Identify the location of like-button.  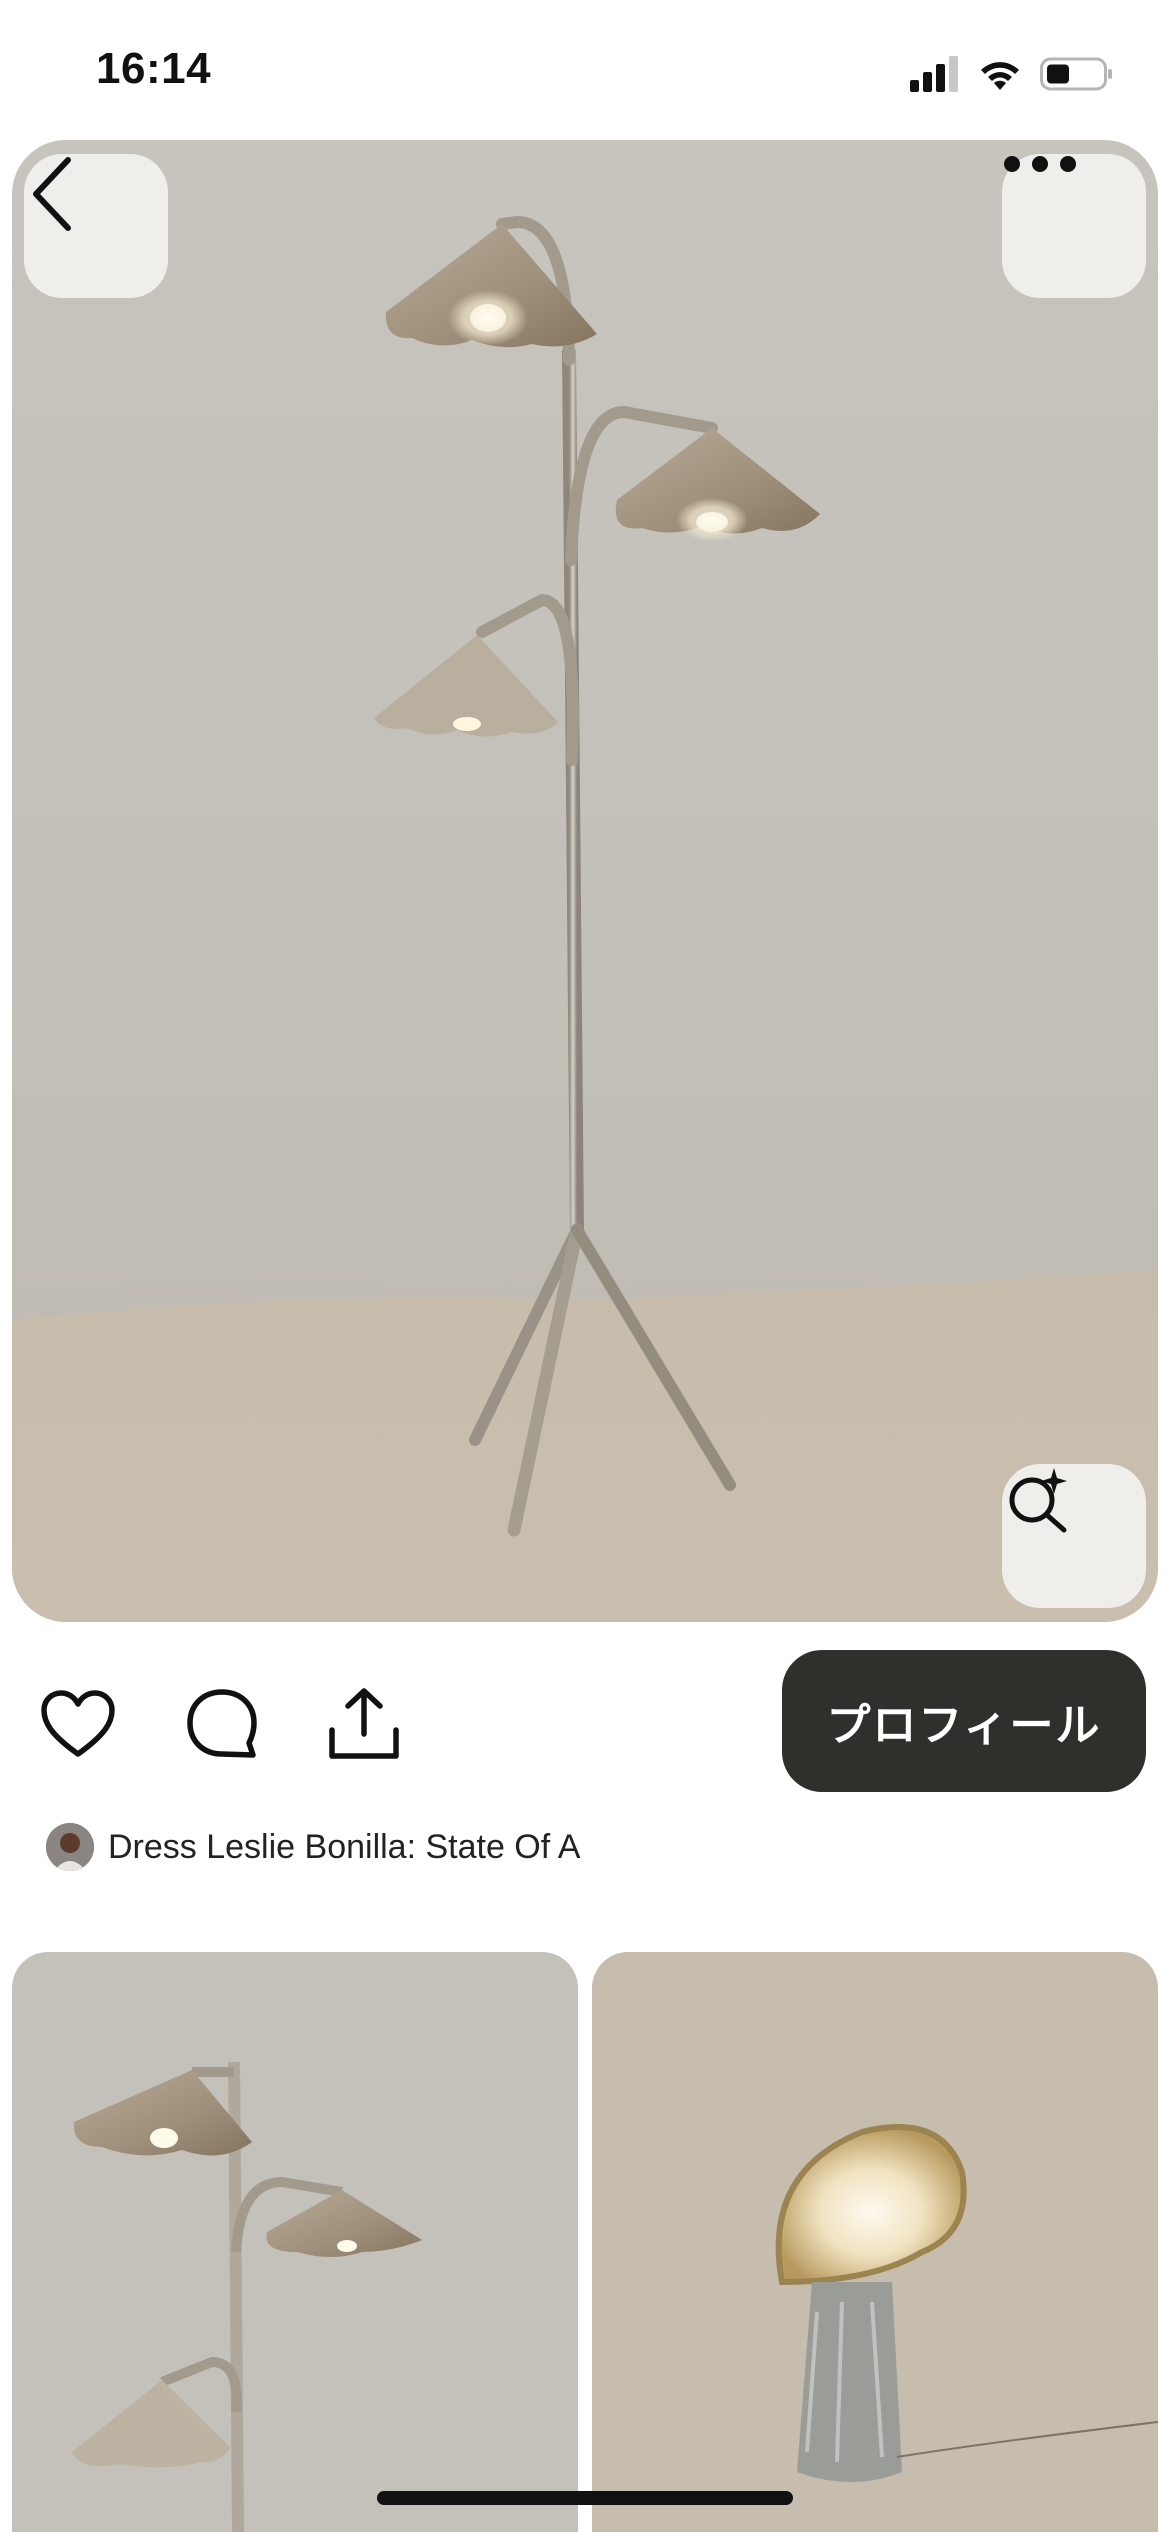
(78, 1724).